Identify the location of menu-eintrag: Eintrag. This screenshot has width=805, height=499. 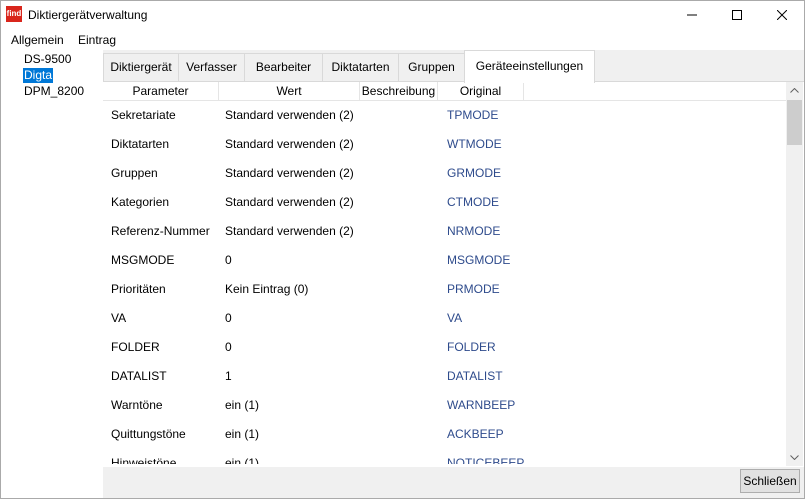
(97, 40).